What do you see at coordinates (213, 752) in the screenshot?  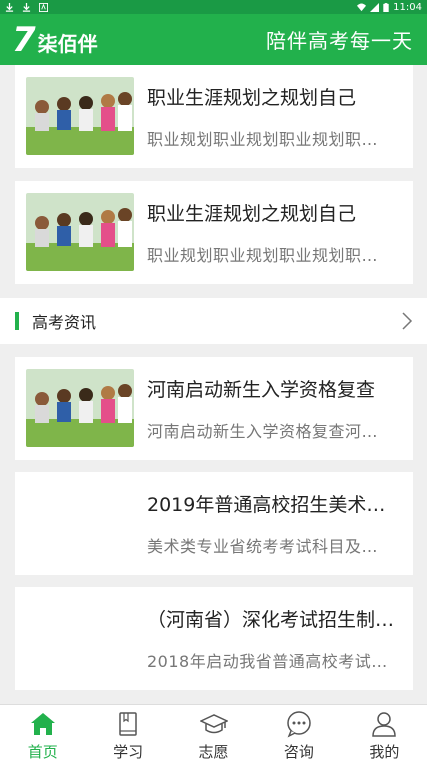 I see `tab-label: 志愿` at bounding box center [213, 752].